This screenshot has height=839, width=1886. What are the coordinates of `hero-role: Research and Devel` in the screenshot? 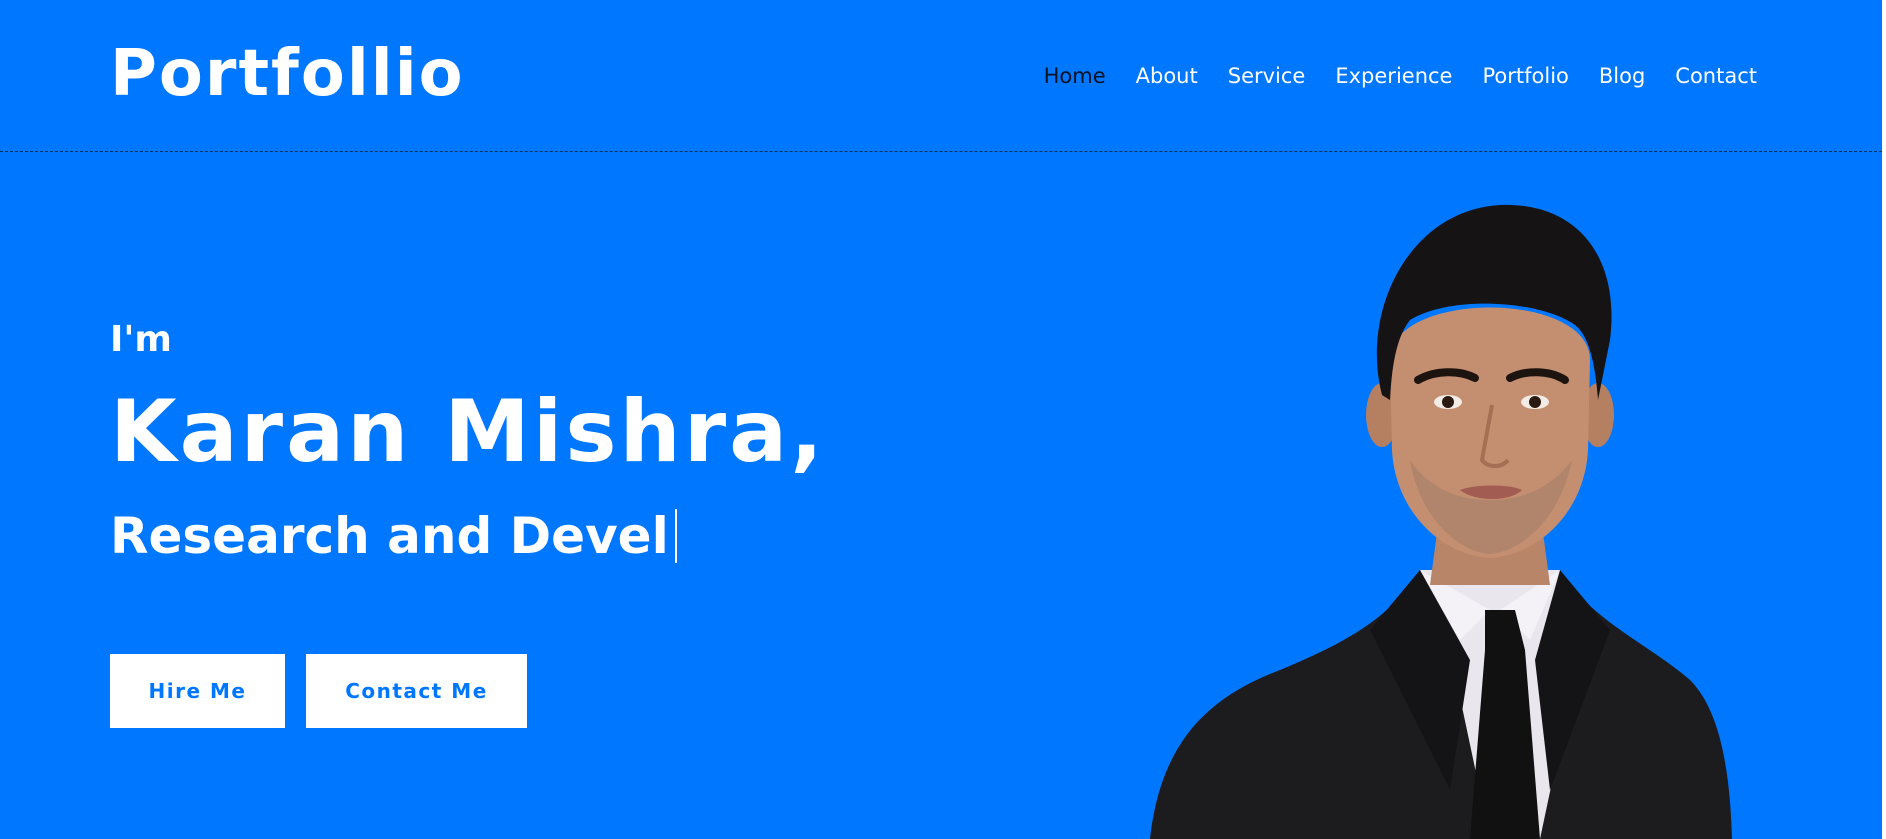 It's located at (468, 536).